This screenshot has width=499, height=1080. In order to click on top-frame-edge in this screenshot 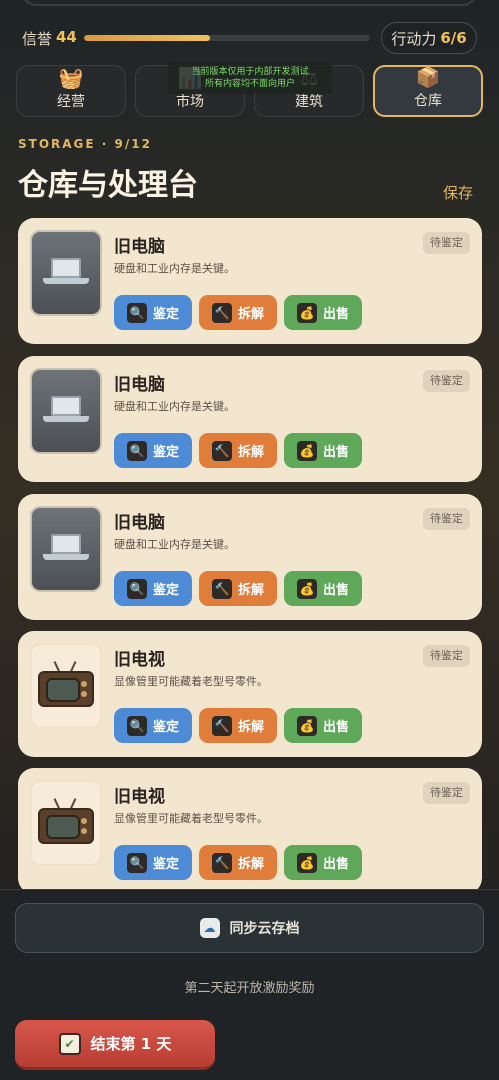, I will do `click(249, 3)`.